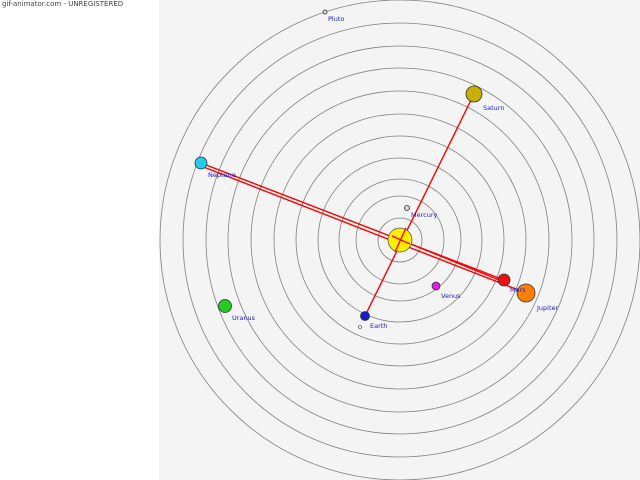 This screenshot has width=640, height=480. What do you see at coordinates (225, 306) in the screenshot?
I see `planet-uranus` at bounding box center [225, 306].